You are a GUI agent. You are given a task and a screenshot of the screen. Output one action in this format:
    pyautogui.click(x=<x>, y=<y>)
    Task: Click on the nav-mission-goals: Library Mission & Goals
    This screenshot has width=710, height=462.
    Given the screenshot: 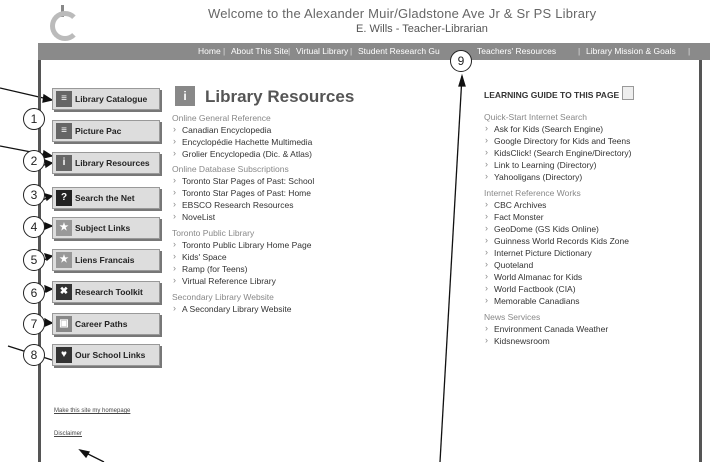 What is the action you would take?
    pyautogui.click(x=631, y=51)
    